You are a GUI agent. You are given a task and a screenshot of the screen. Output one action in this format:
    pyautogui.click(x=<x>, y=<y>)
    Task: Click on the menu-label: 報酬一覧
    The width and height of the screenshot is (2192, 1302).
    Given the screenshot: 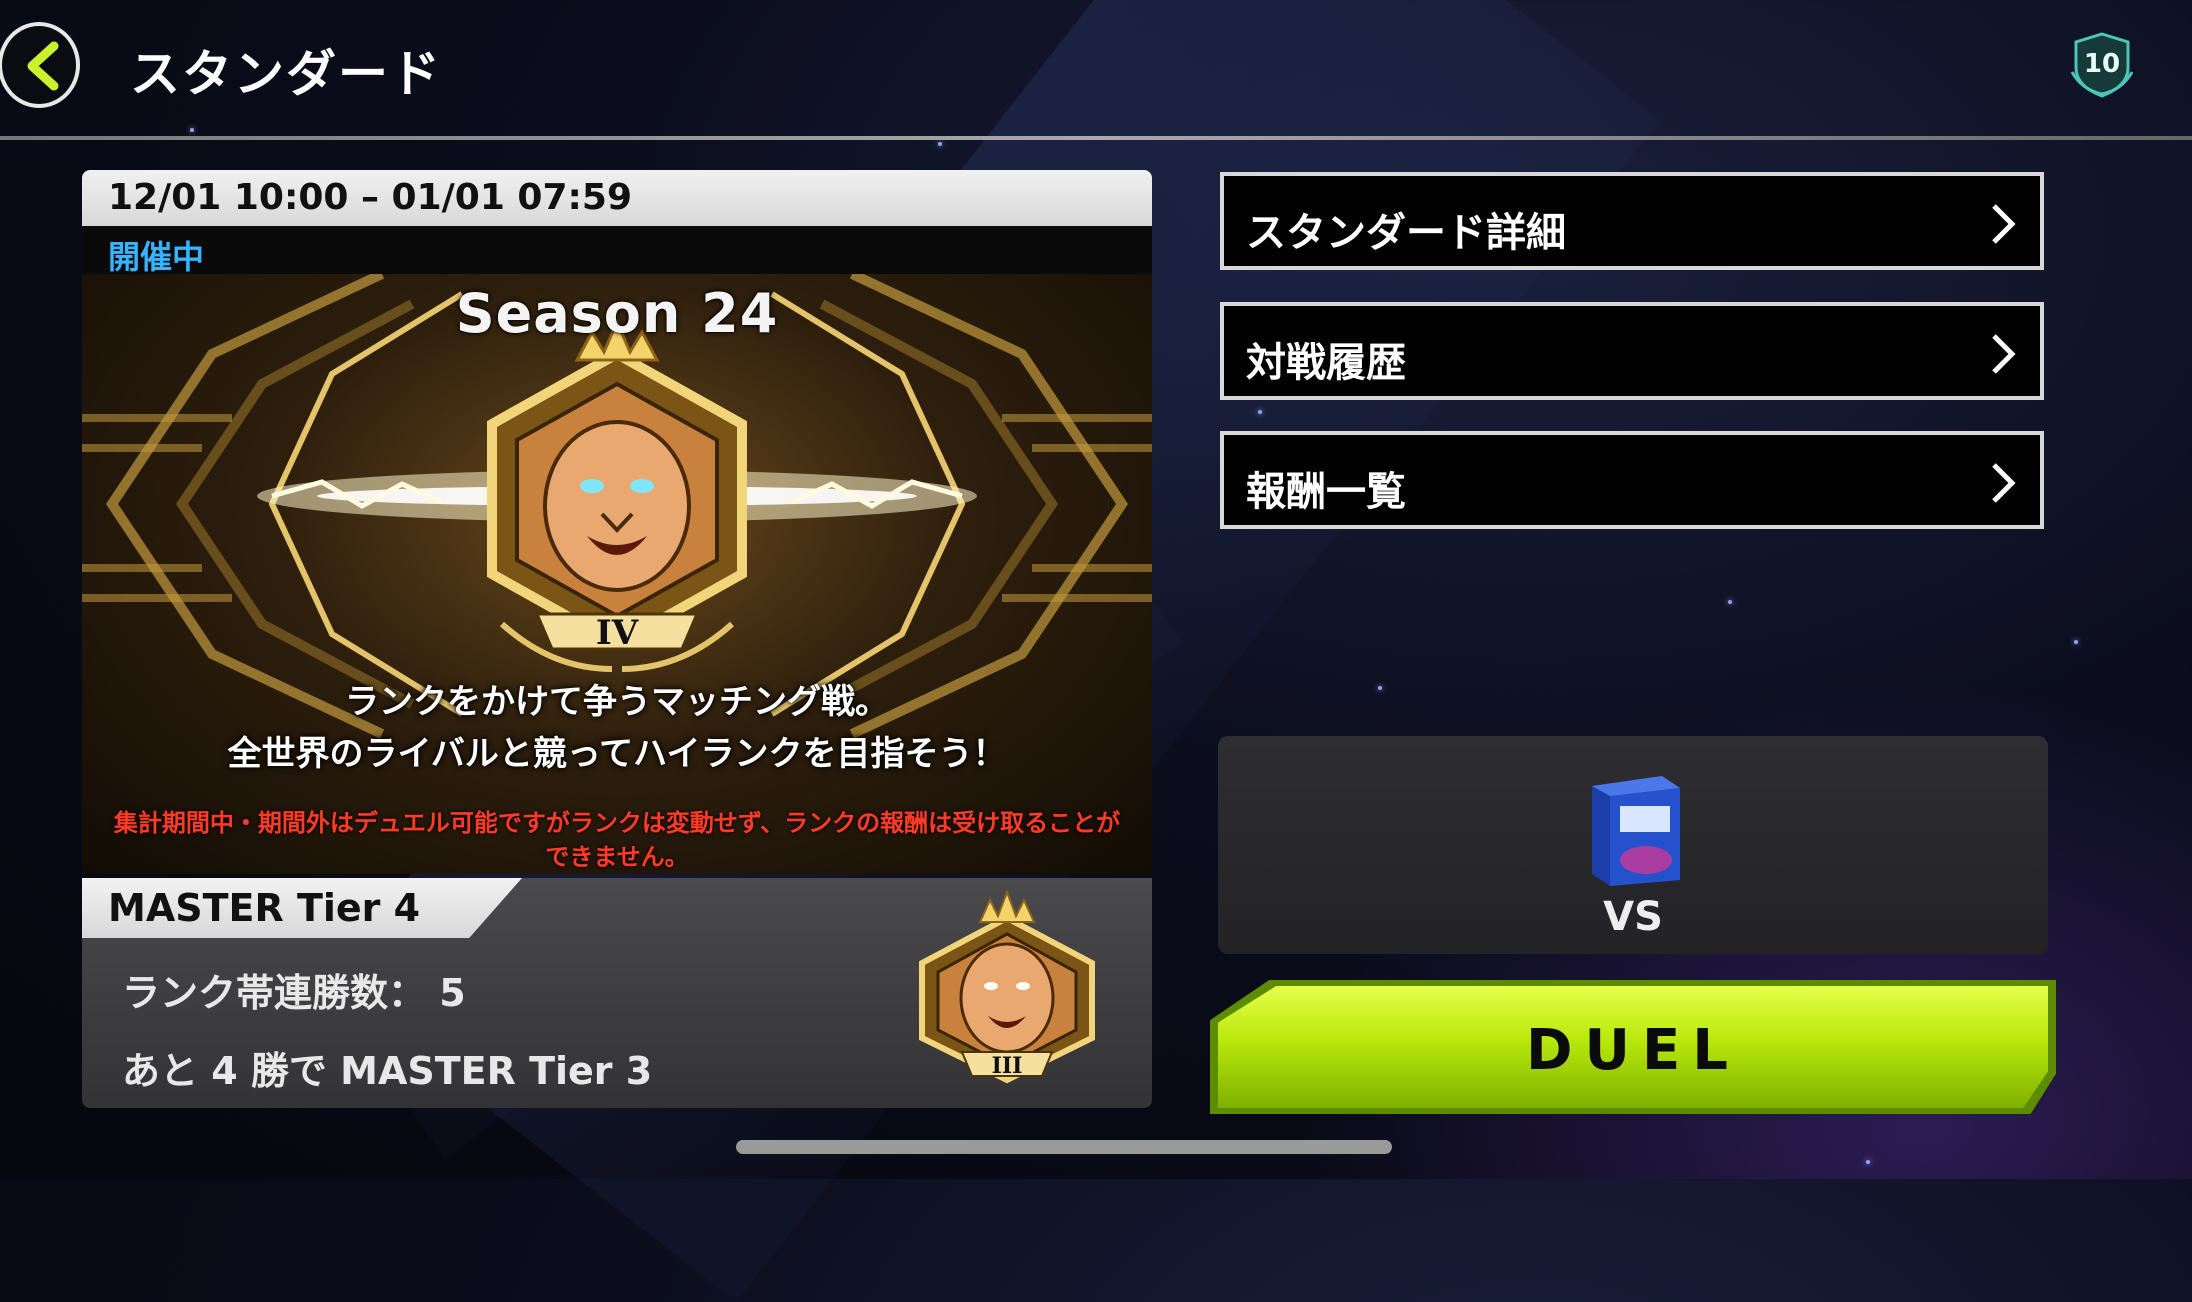 What is the action you would take?
    pyautogui.click(x=1326, y=492)
    